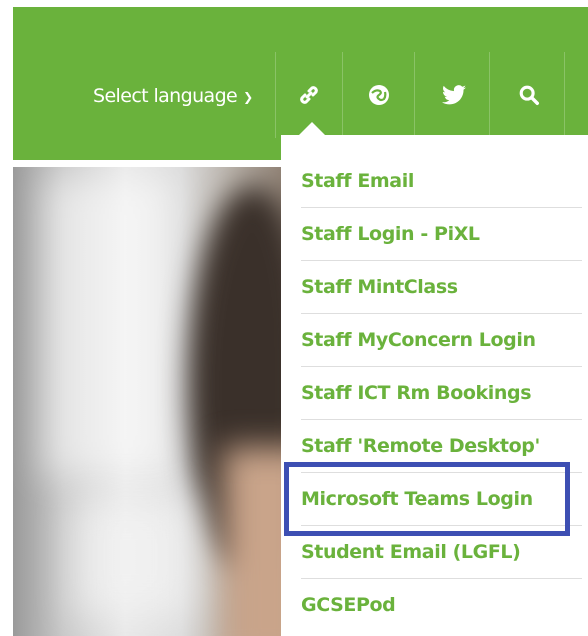 The image size is (588, 636). I want to click on menu-item-student-email-lgfl: Student Email (LGFL), so click(441, 552).